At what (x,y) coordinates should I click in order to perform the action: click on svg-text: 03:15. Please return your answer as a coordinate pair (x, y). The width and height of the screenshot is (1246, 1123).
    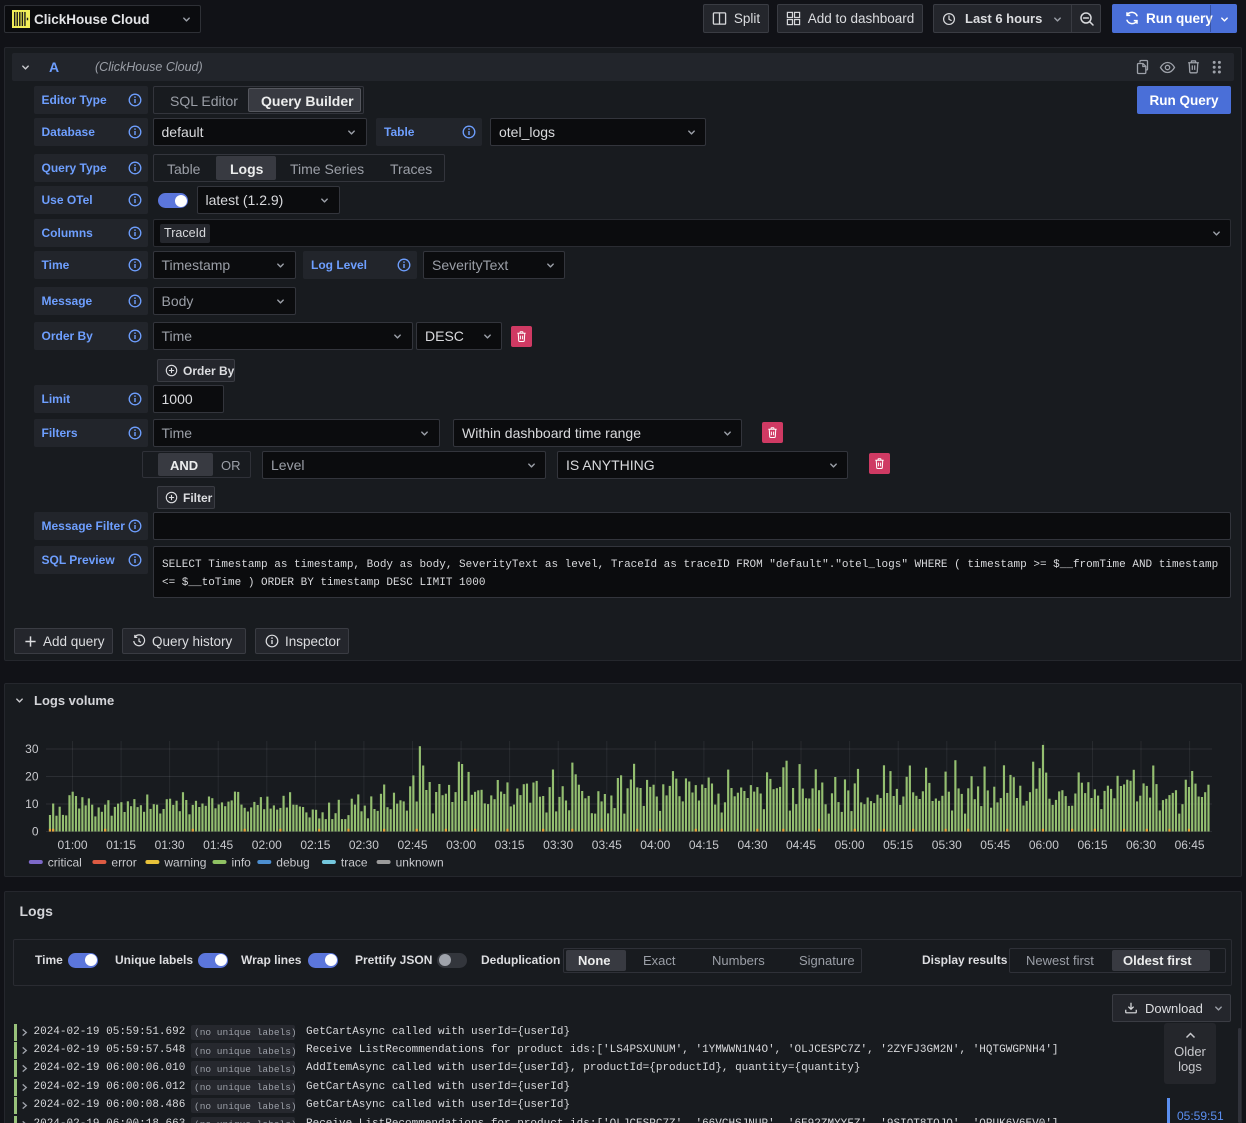
    Looking at the image, I should click on (510, 845).